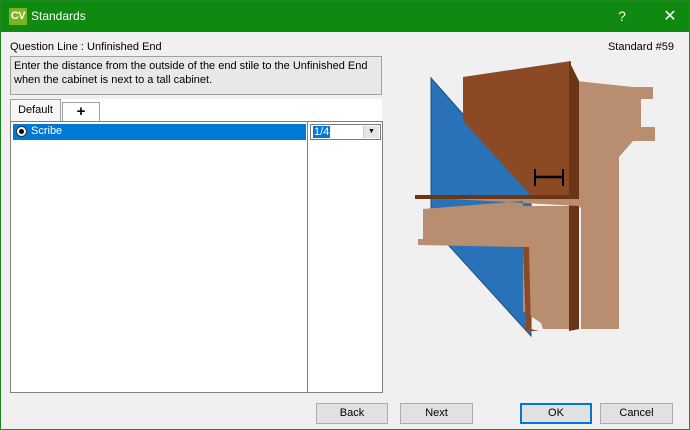 The height and width of the screenshot is (430, 690). Describe the element at coordinates (21, 131) in the screenshot. I see `radio-selected-icon` at that location.